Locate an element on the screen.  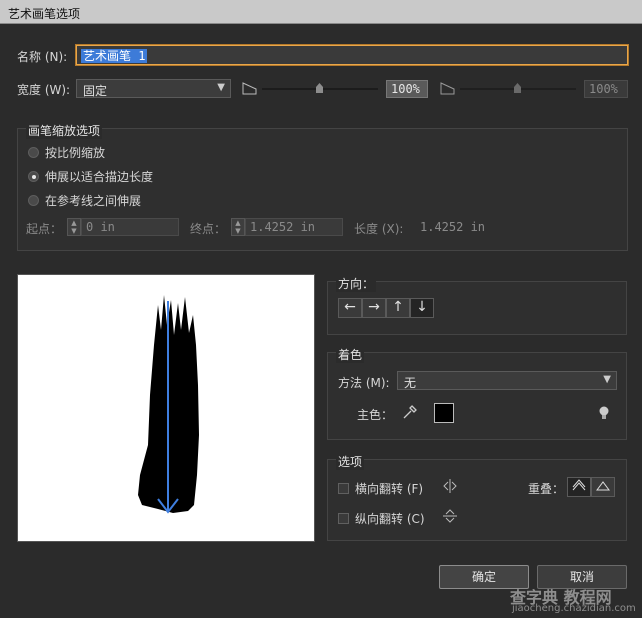
start-field: 0 in is located at coordinates (130, 227).